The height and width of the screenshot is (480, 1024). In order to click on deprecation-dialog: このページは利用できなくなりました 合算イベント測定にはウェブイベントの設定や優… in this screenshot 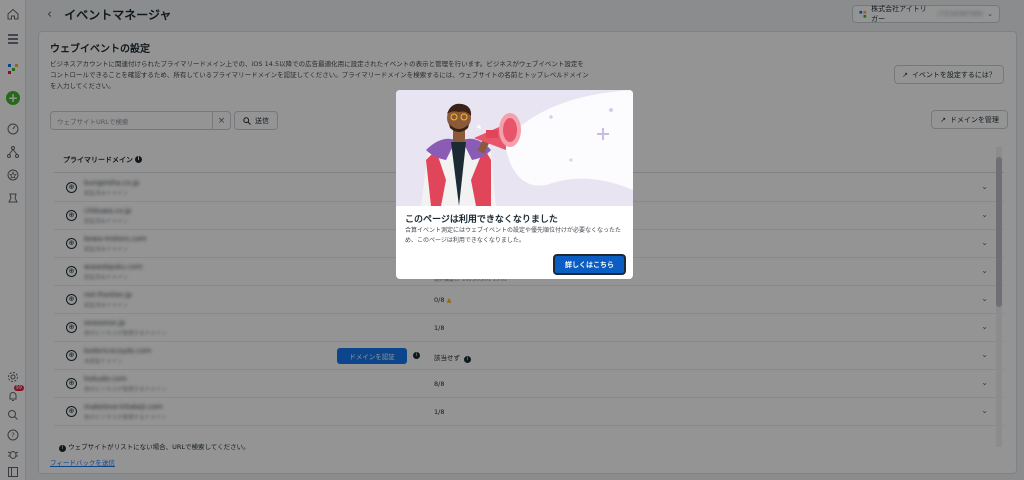, I will do `click(514, 184)`.